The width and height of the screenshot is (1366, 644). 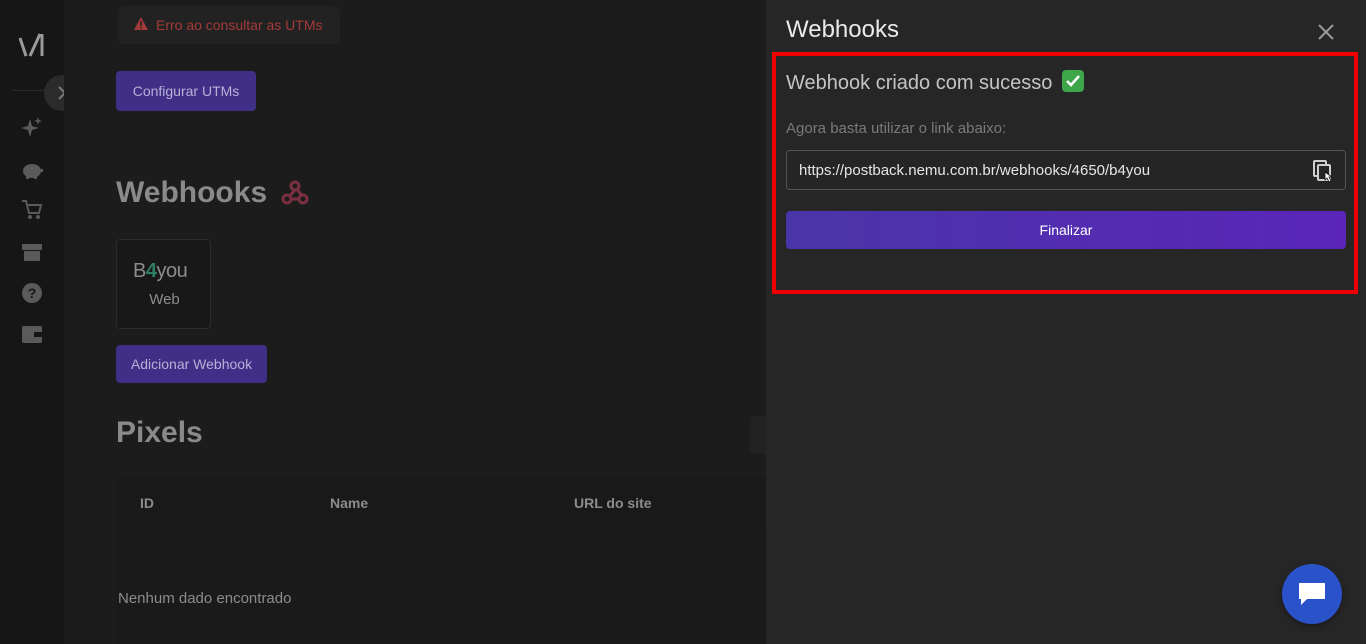 I want to click on help-icon: ?, so click(x=32, y=293).